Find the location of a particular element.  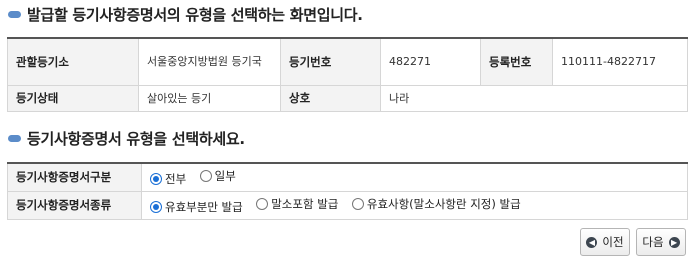

section-heading-certificate-type: 발급할 등기사항증명서의 유형을 선택하는 화면입니다. is located at coordinates (185, 14).